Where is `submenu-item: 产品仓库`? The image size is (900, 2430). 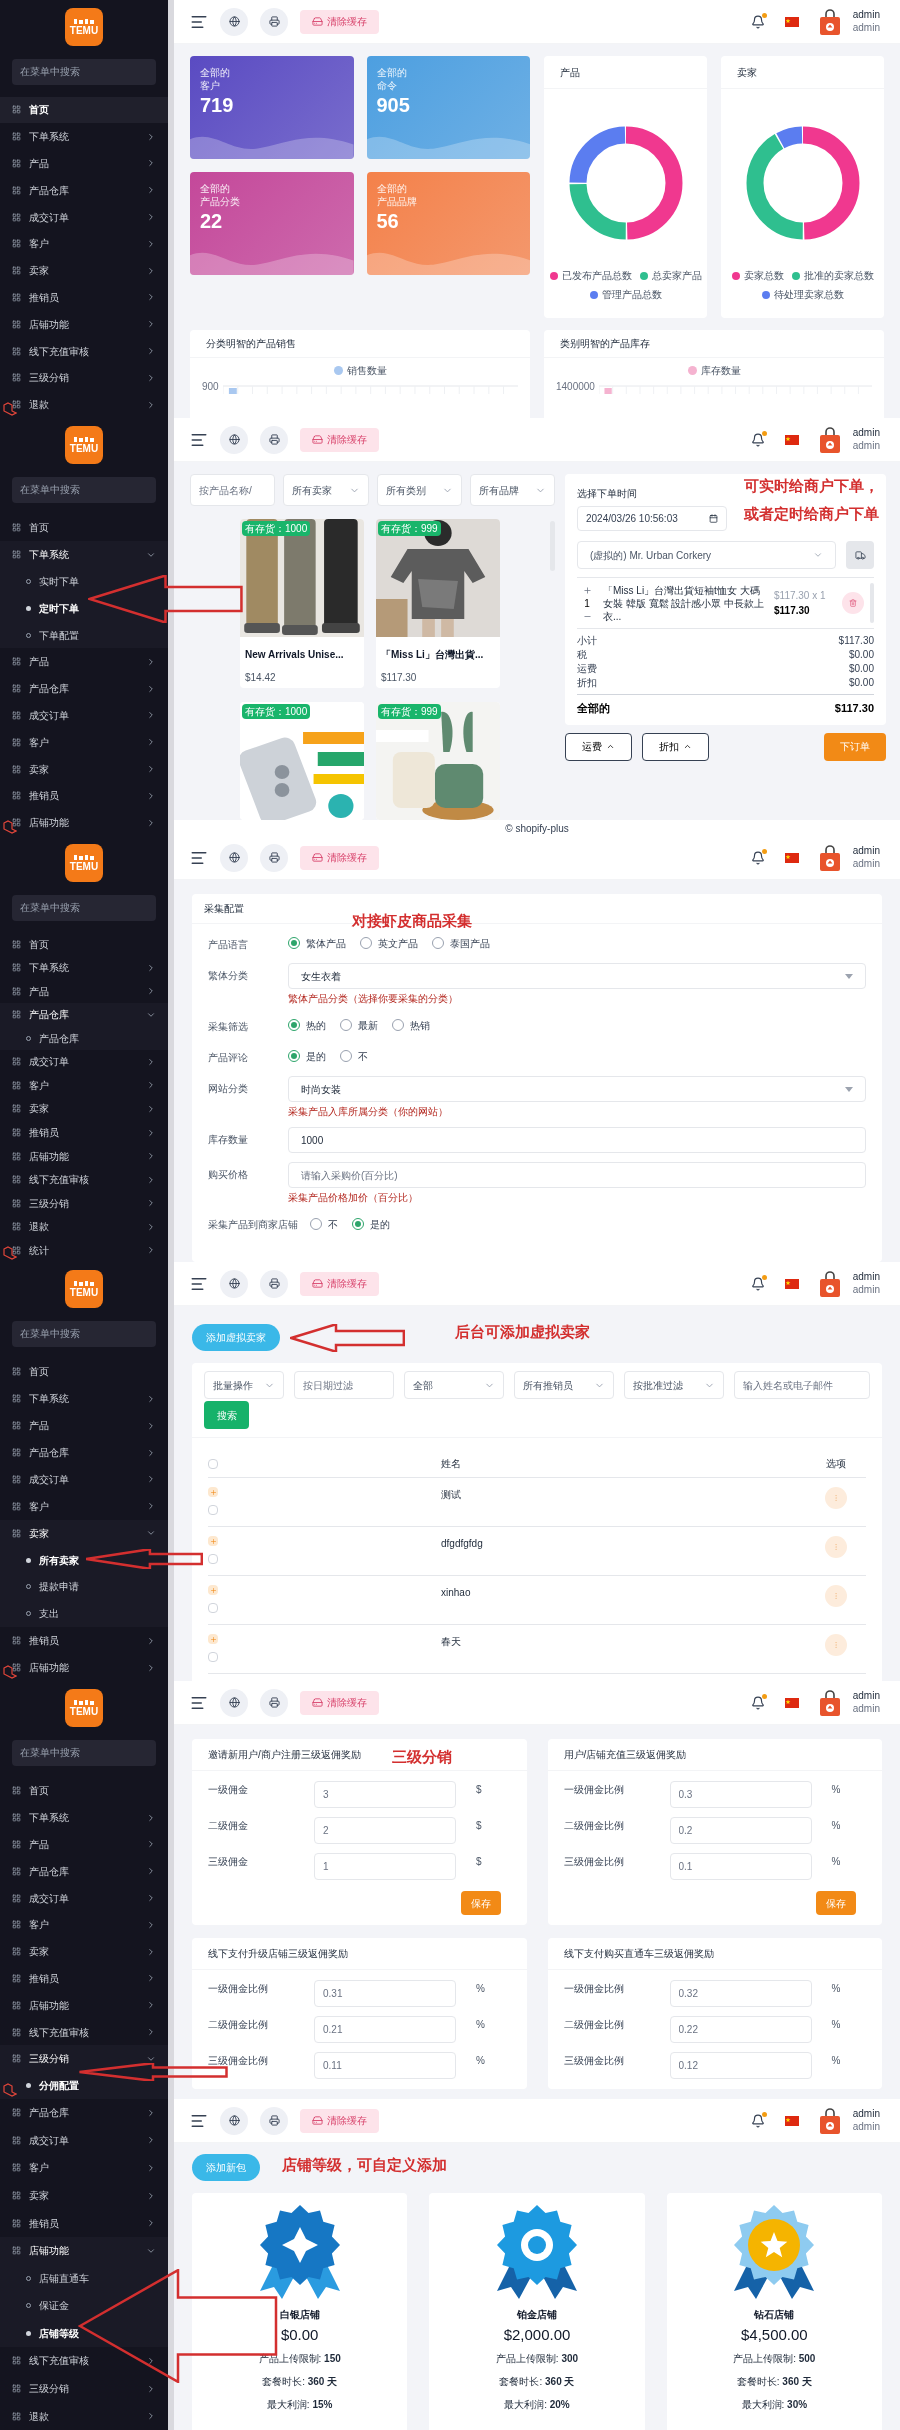 submenu-item: 产品仓库 is located at coordinates (84, 1038).